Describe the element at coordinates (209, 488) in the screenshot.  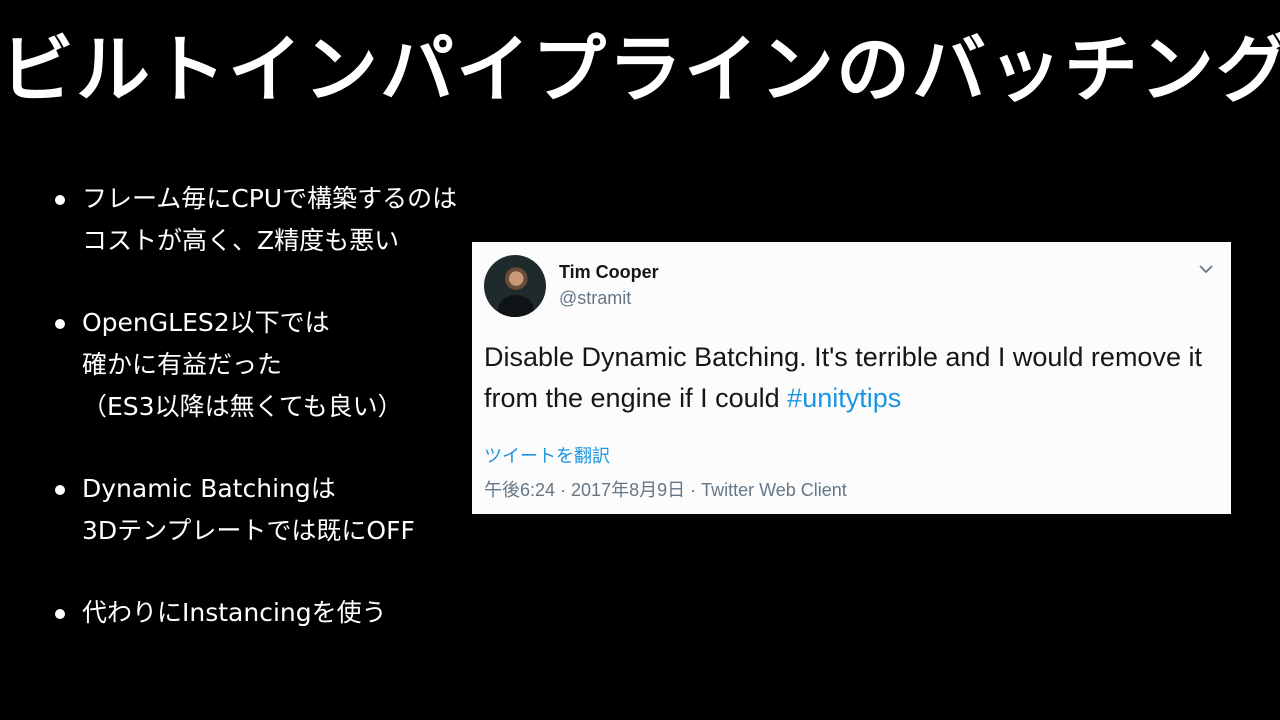
I see `bullet-text: Dynamic Batchingは` at that location.